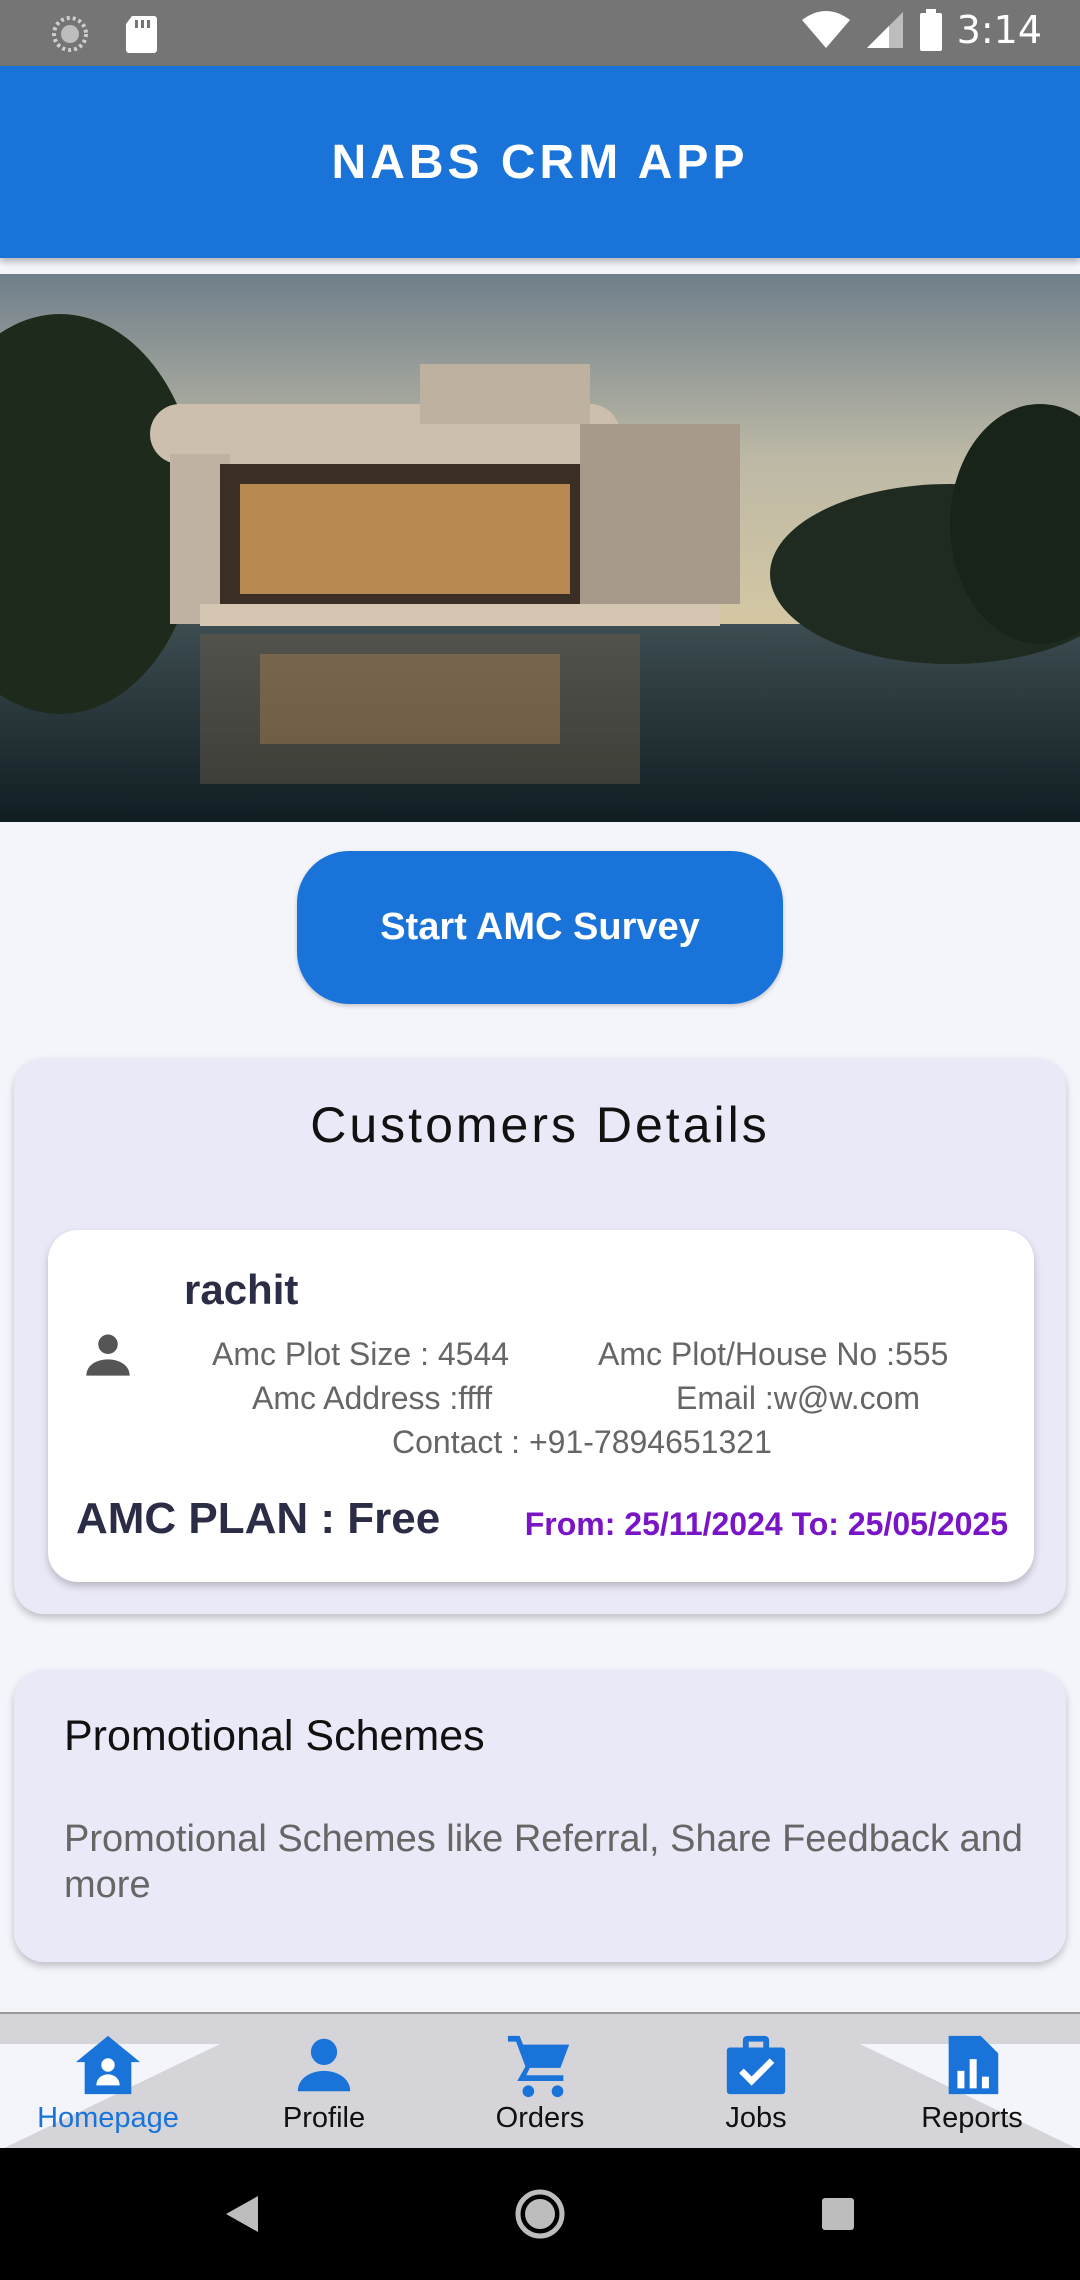 The image size is (1080, 2280). I want to click on nav-orders: Orders, so click(540, 2082).